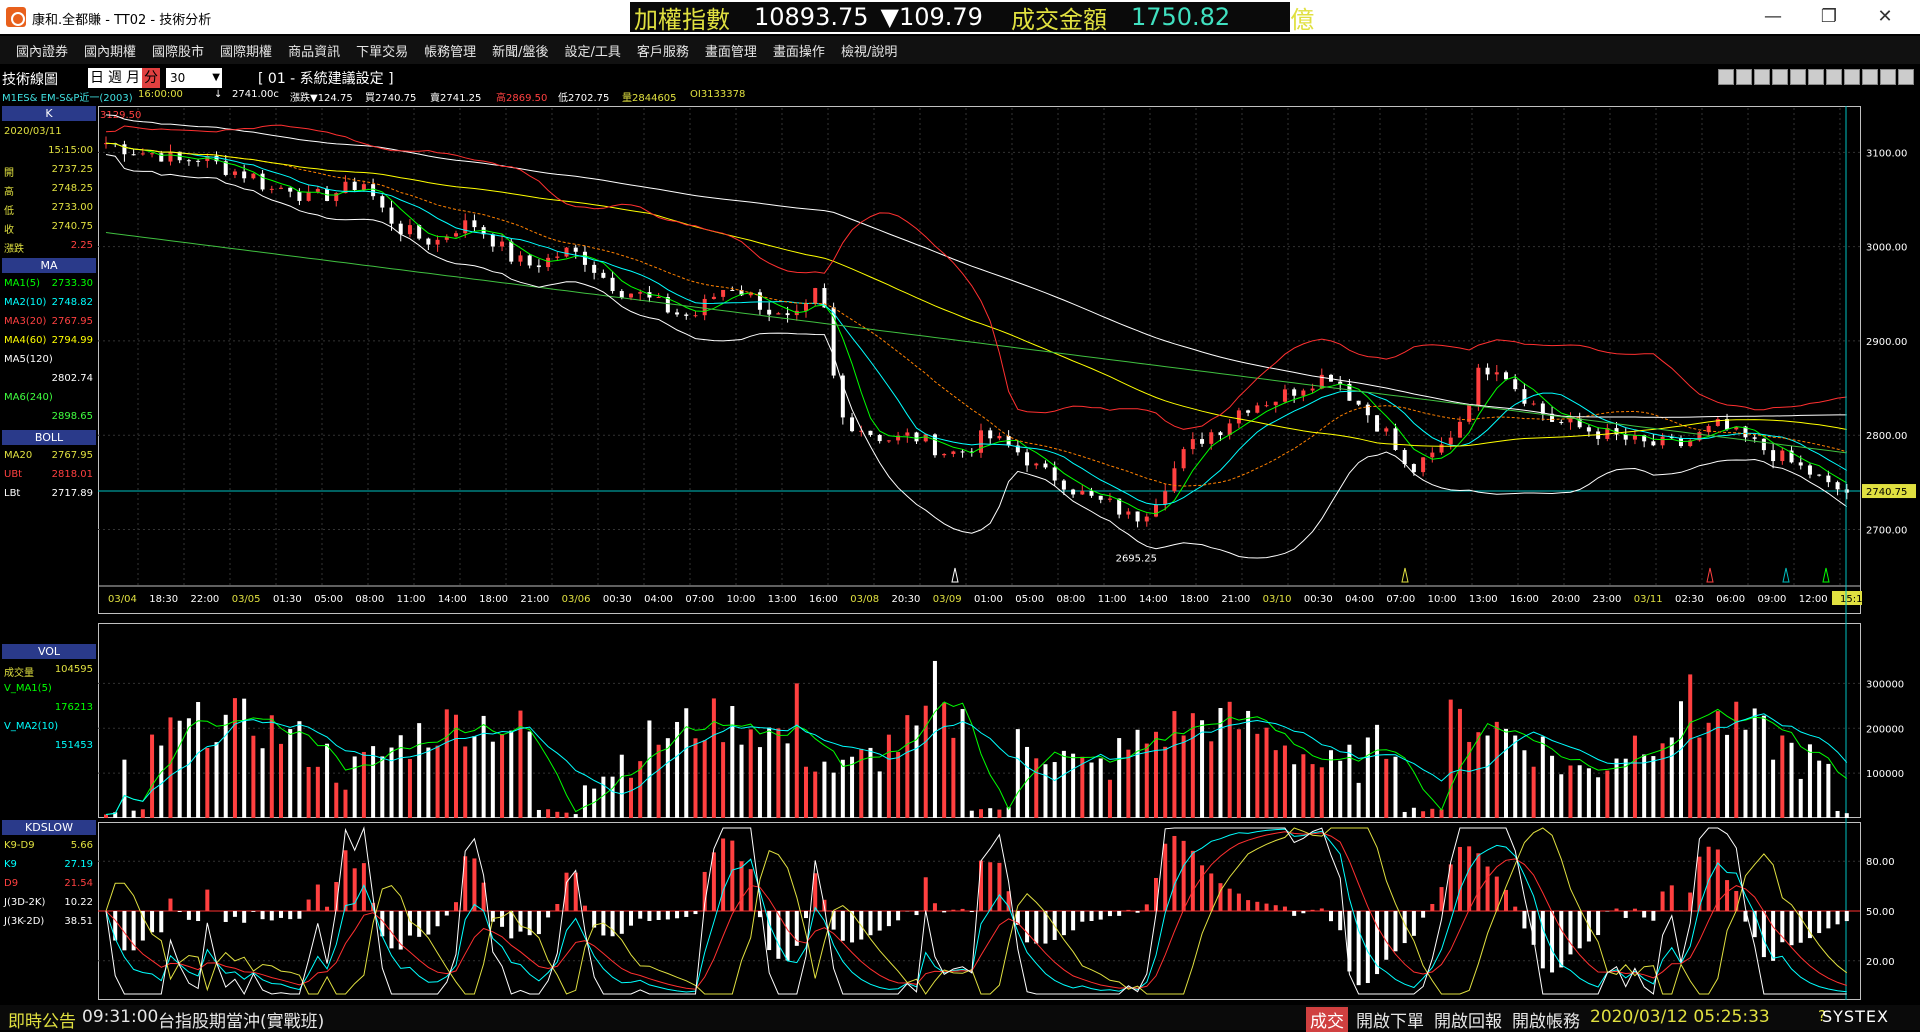  Describe the element at coordinates (731, 50) in the screenshot. I see `menu-item-10: 畫面管理` at that location.